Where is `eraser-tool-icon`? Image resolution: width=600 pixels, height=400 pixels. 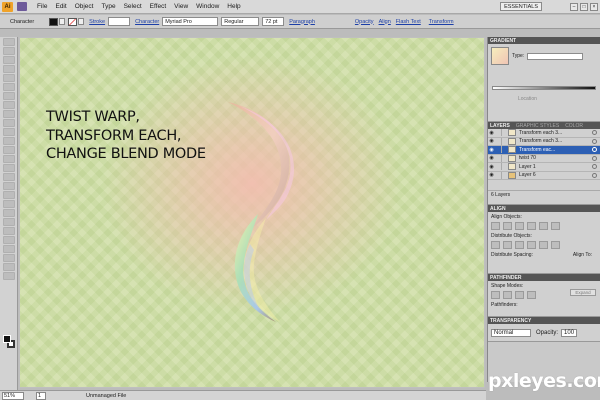
eraser-tool-icon is located at coordinates (9, 141).